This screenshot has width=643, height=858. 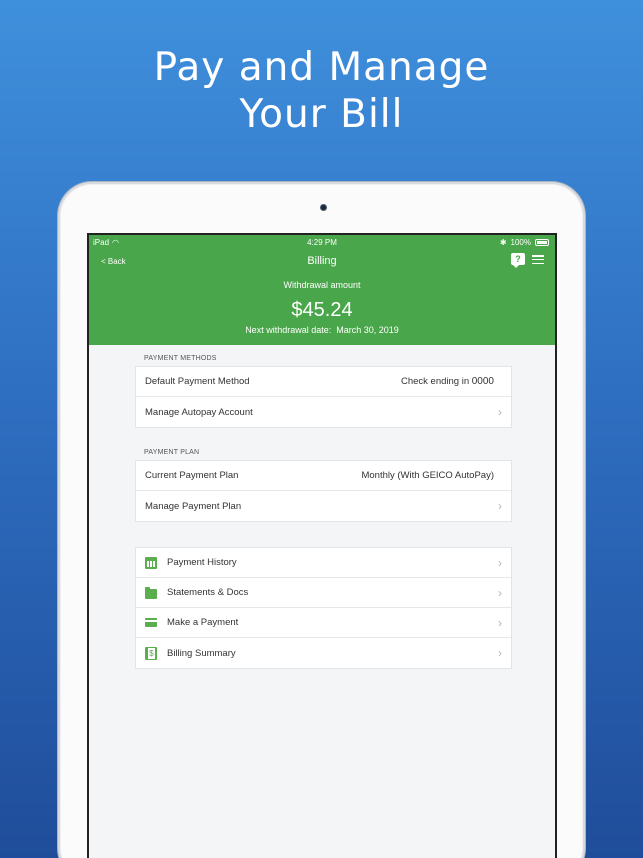 What do you see at coordinates (323, 623) in the screenshot?
I see `make-payment-row: Make a Payment ›` at bounding box center [323, 623].